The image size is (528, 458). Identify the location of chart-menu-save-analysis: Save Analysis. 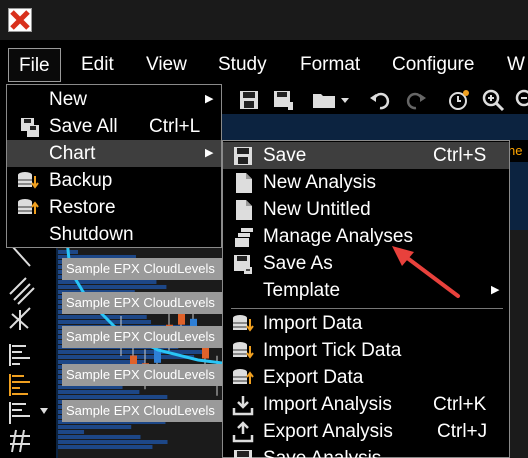
(366, 451).